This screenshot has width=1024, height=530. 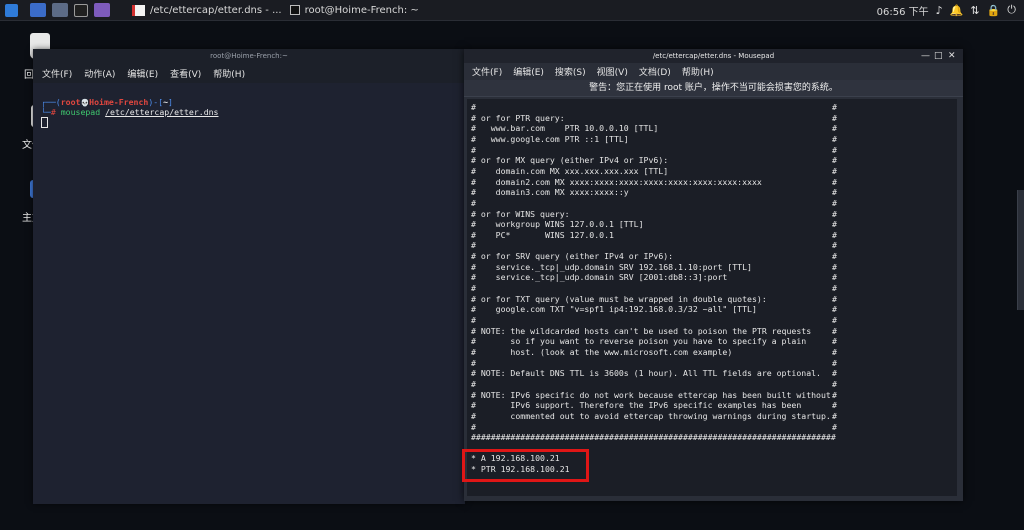 What do you see at coordinates (550, 138) in the screenshot?
I see `editor-line-text: # www.google.com PTR ::1 [TTL]` at bounding box center [550, 138].